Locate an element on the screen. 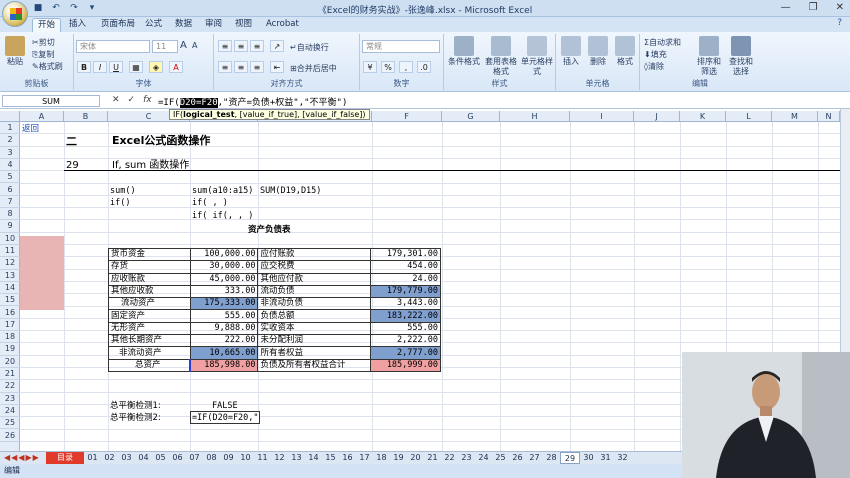 This screenshot has width=850, height=478. sheet-tab: 31 is located at coordinates (605, 458).